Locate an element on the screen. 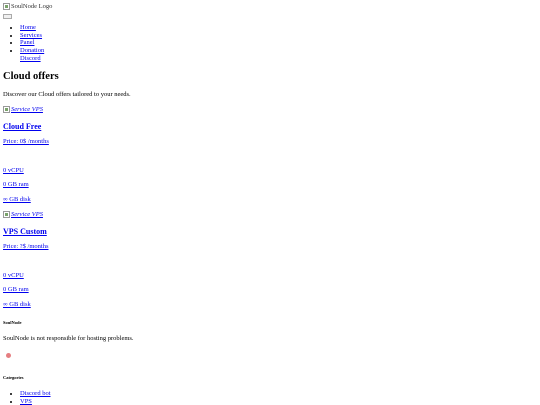  category-item: Discord bot is located at coordinates (35, 394).